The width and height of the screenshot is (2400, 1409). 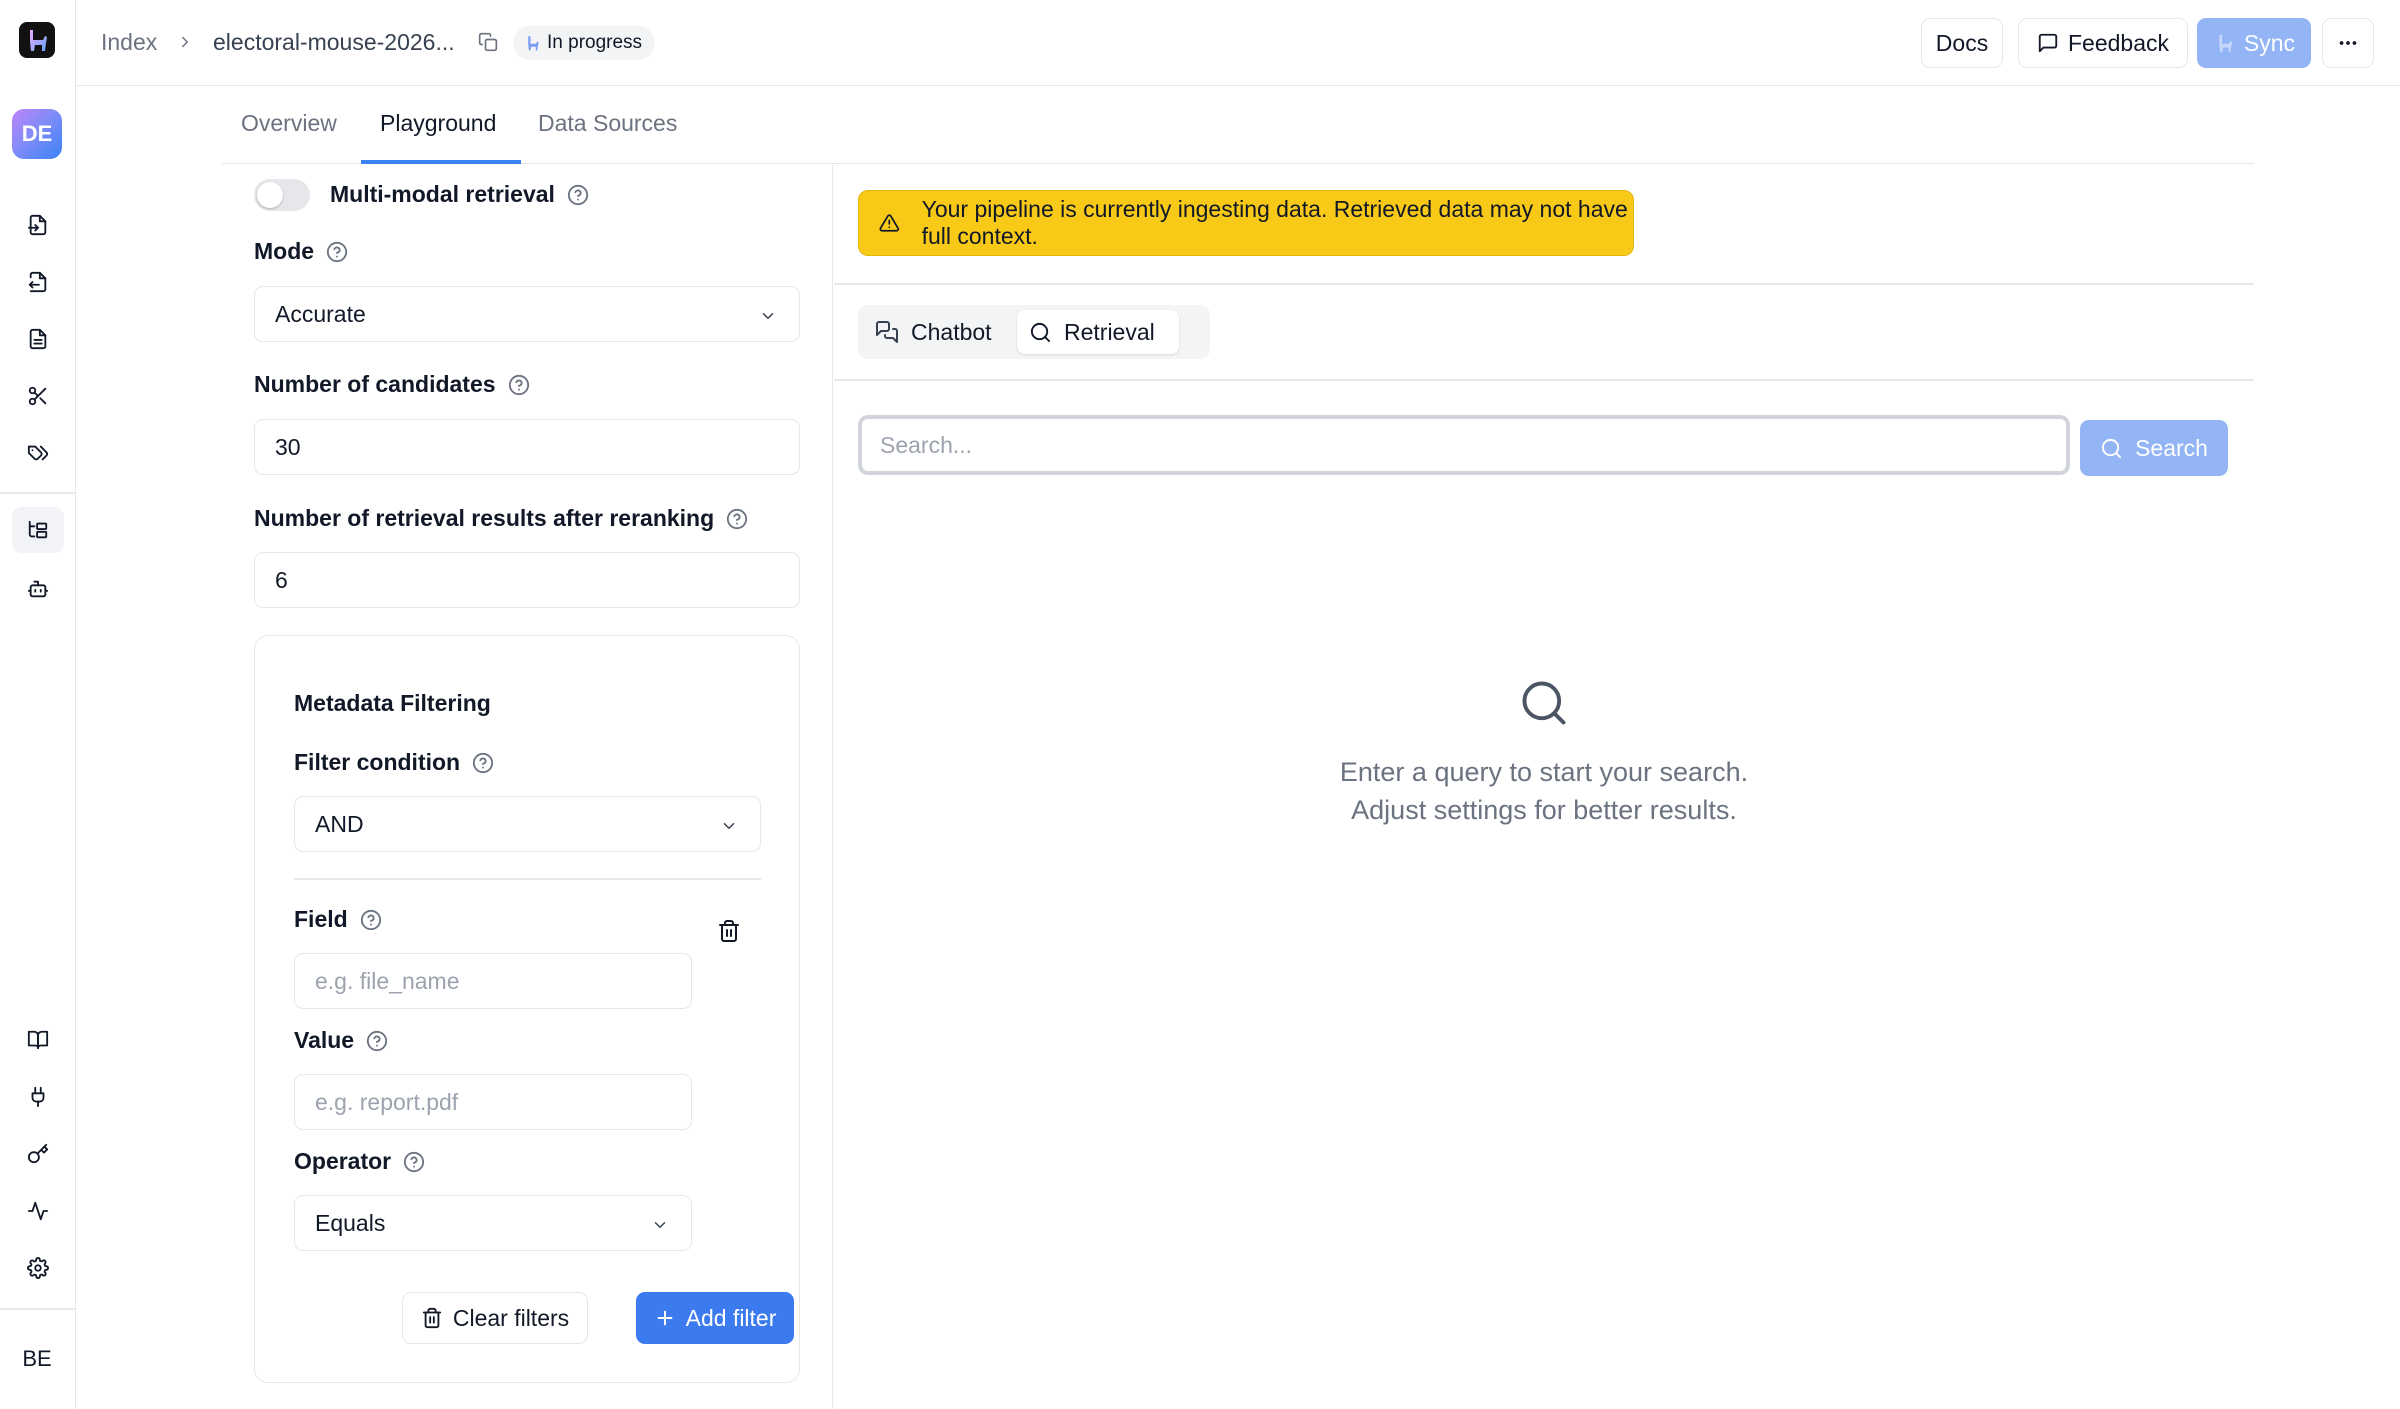 What do you see at coordinates (38, 1211) in the screenshot?
I see `activity-icon` at bounding box center [38, 1211].